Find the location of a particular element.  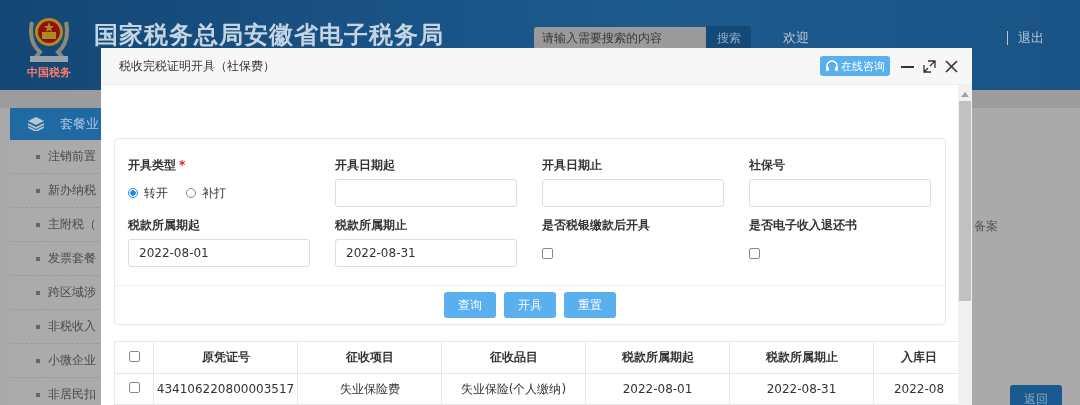

close-icon is located at coordinates (951, 66).